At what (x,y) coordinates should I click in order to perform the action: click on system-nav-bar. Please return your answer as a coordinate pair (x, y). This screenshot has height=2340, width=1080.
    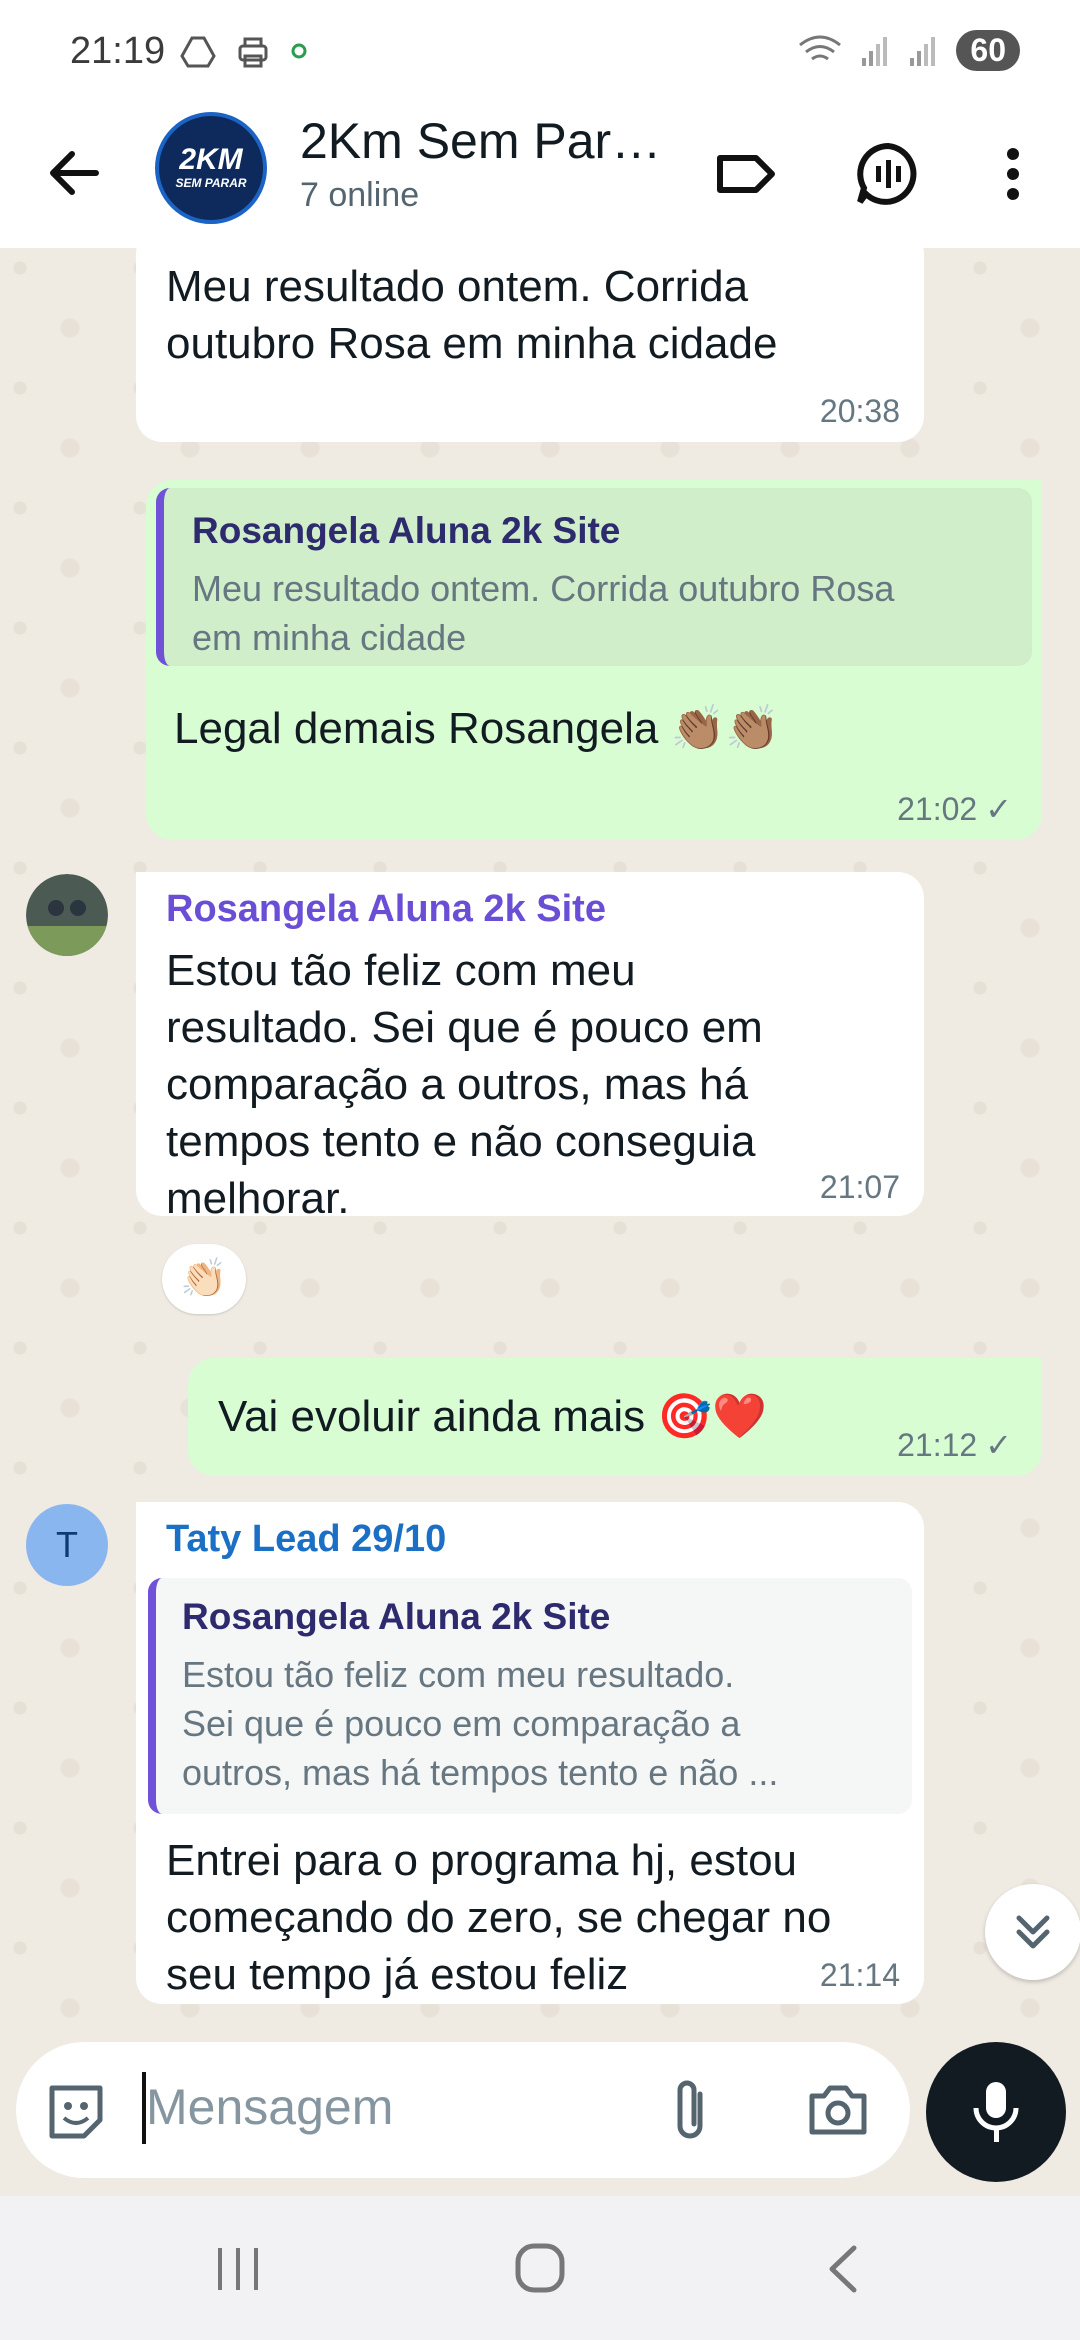
    Looking at the image, I should click on (540, 2268).